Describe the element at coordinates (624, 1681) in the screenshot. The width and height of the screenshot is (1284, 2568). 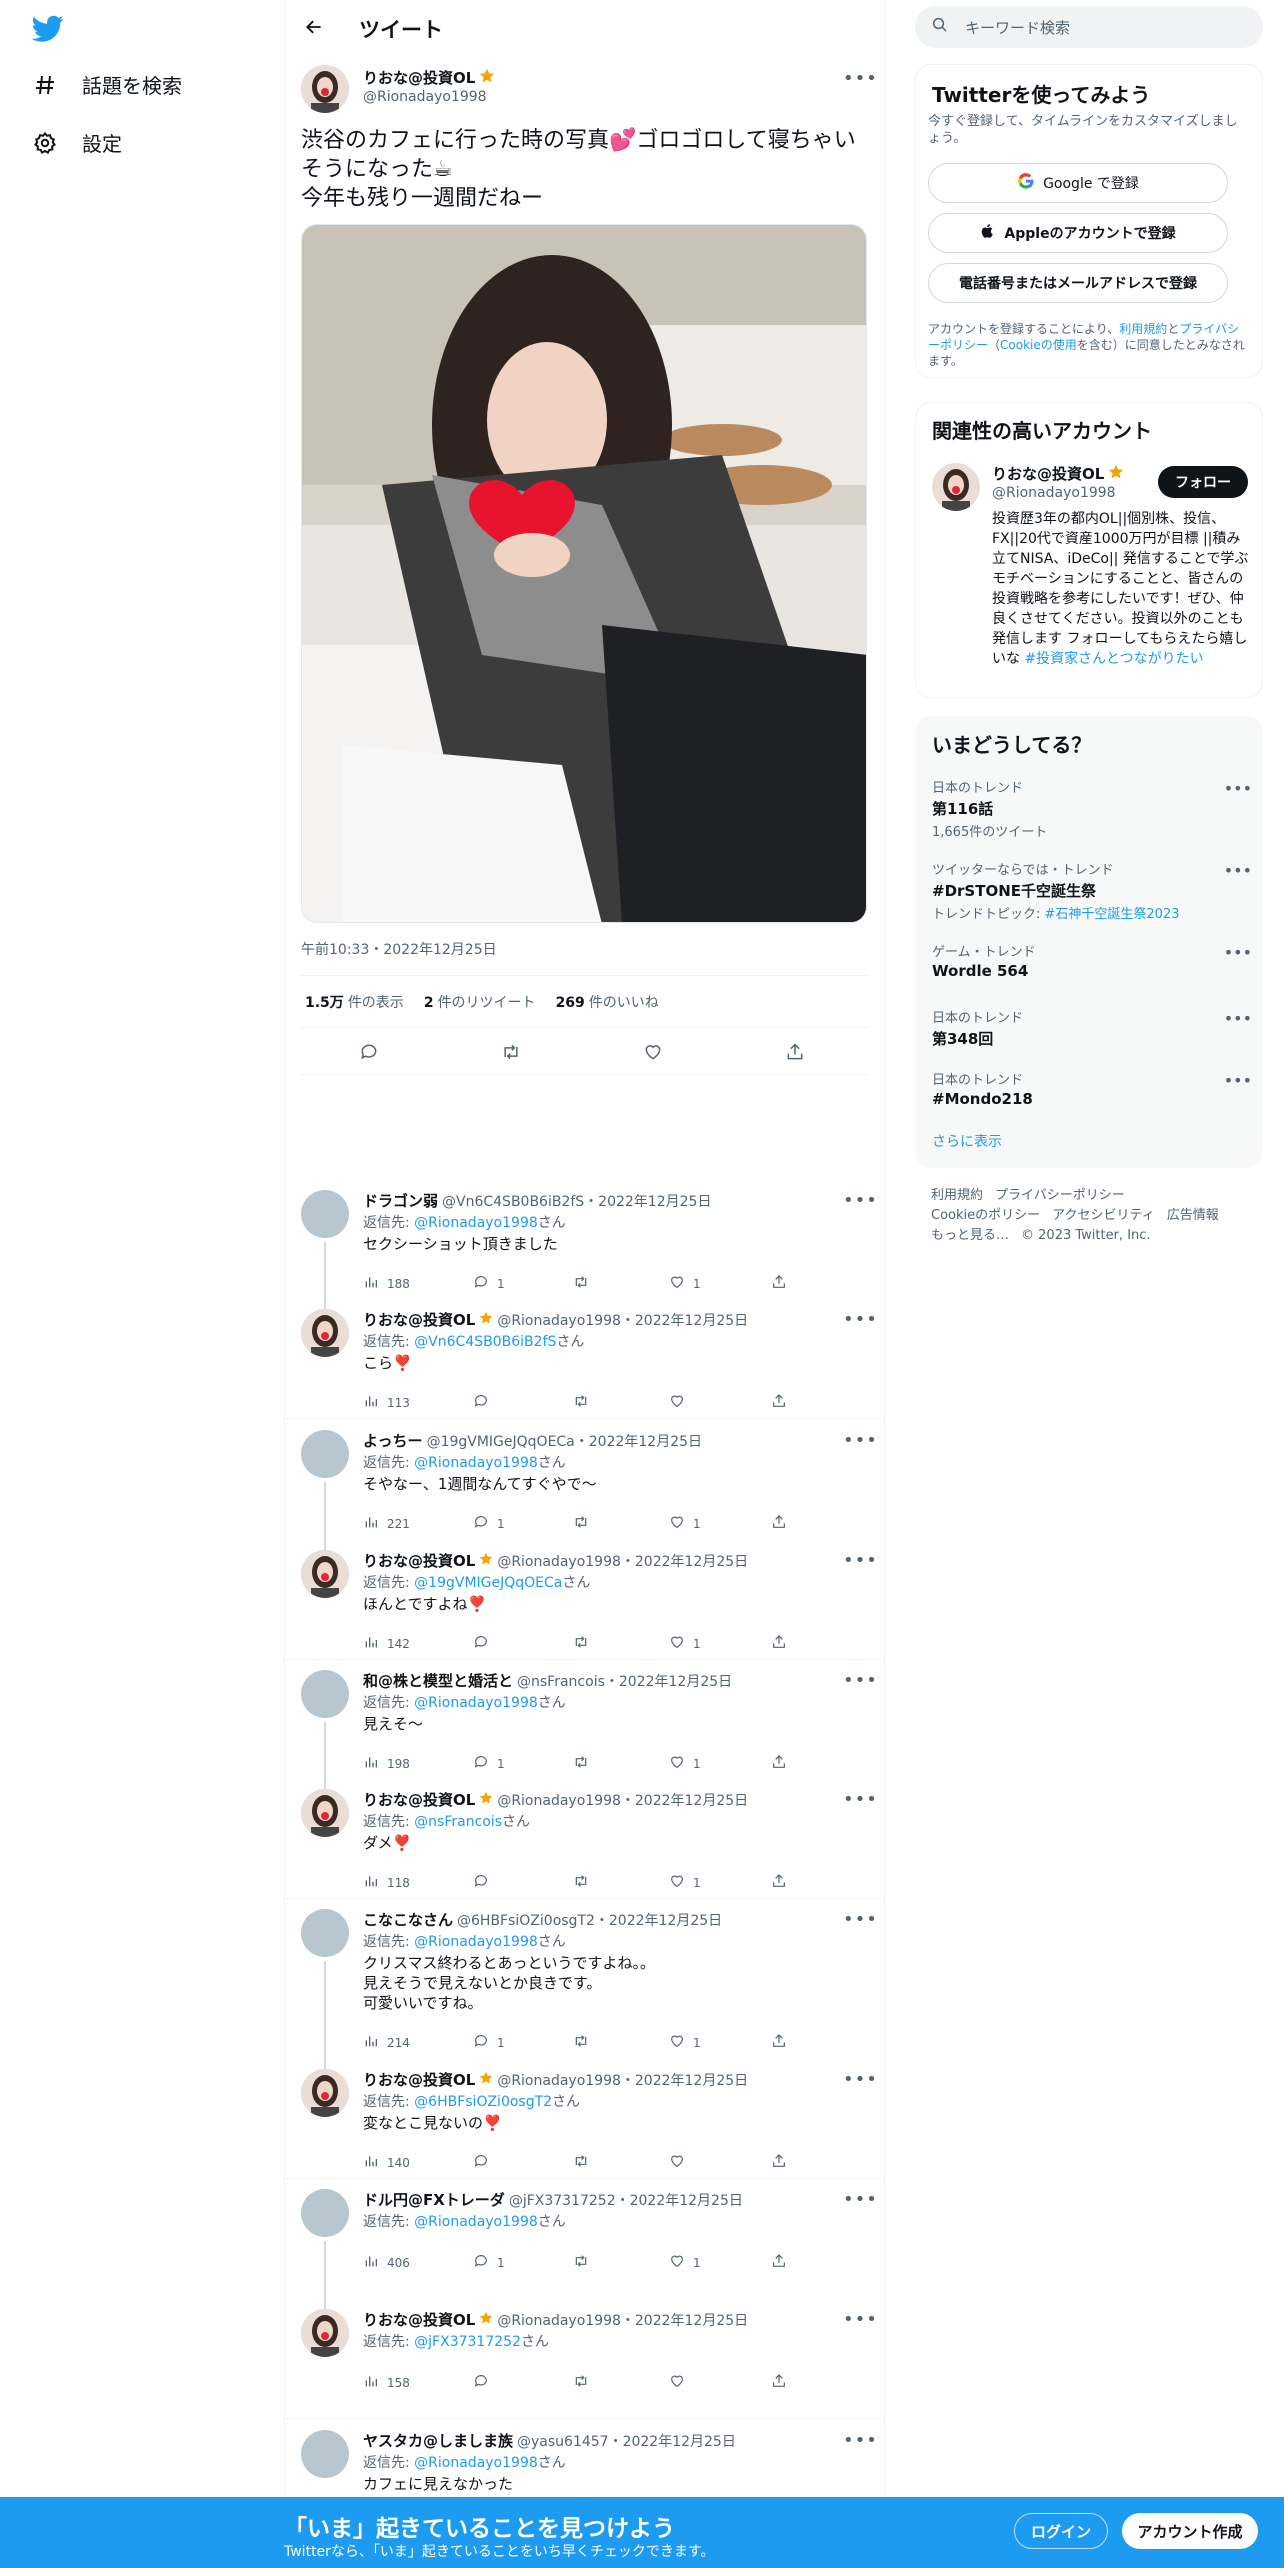
I see `reply-handle-date: @nsFrancois・2022年12月25日` at that location.